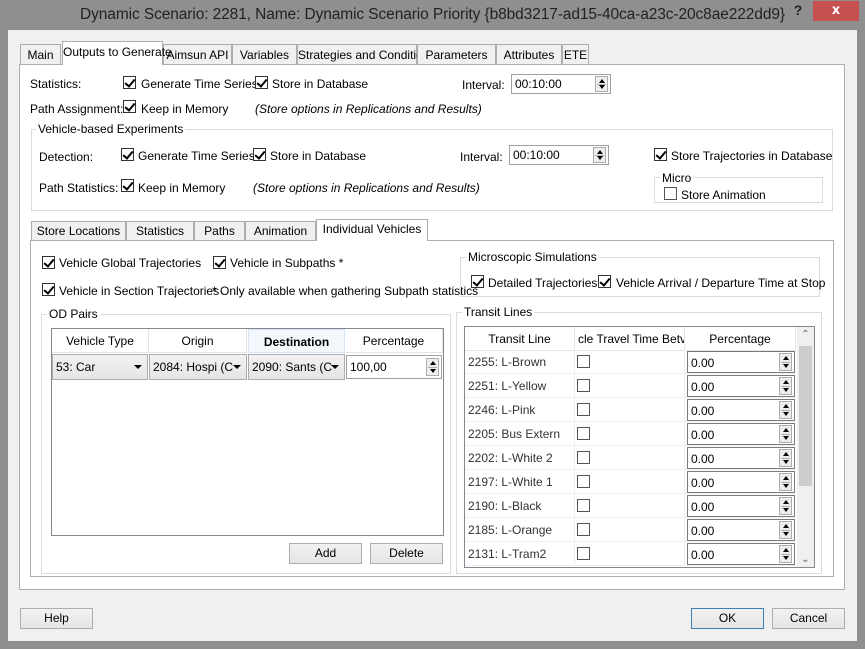  What do you see at coordinates (727, 618) in the screenshot?
I see `ok-button: OK` at bounding box center [727, 618].